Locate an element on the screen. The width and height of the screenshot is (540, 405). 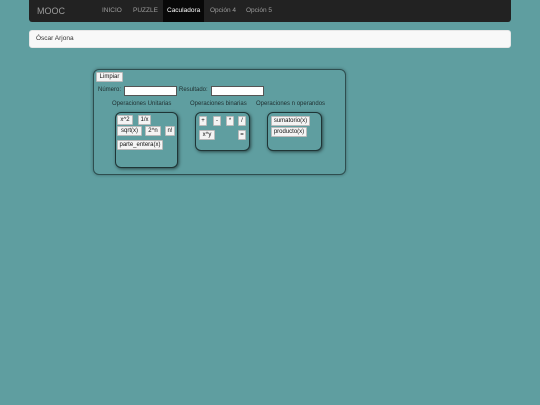
result-input is located at coordinates (237, 91).